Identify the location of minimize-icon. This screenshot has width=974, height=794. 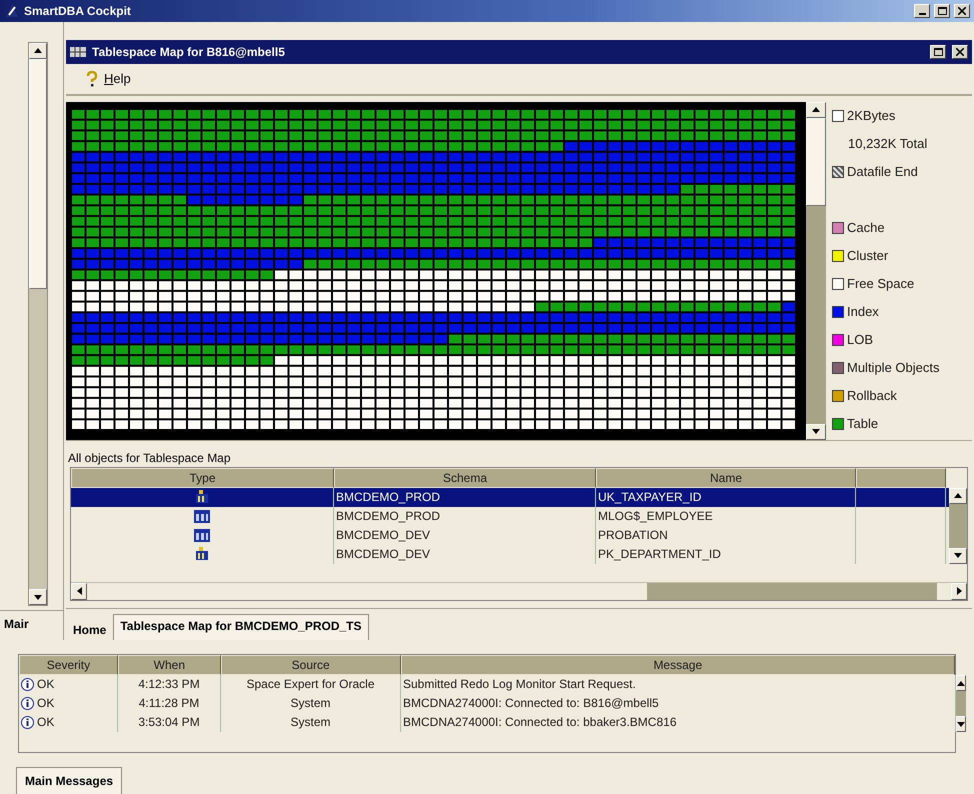
(922, 13).